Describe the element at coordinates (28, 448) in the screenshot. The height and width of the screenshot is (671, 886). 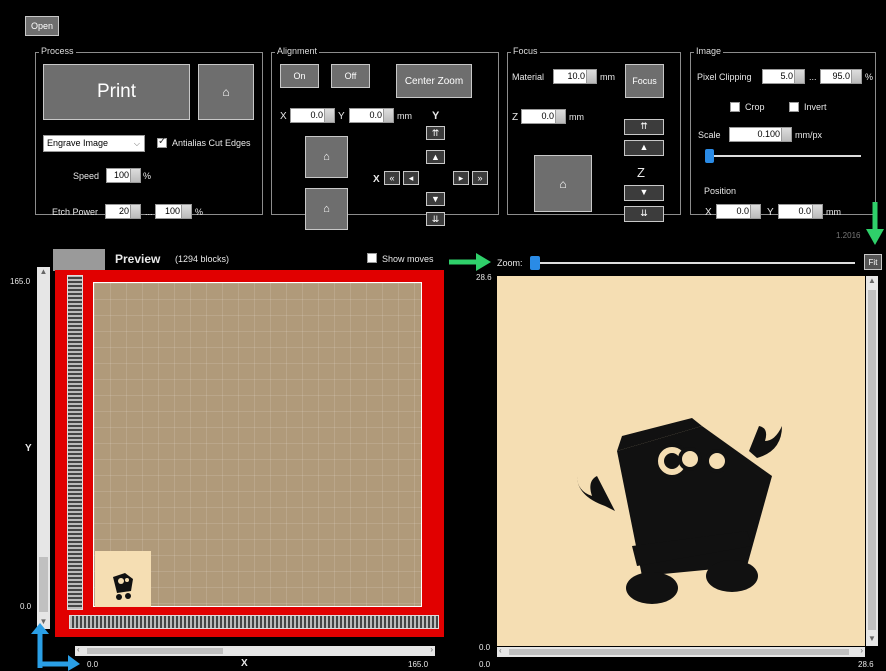
I see `preview-y-axis: Y` at that location.